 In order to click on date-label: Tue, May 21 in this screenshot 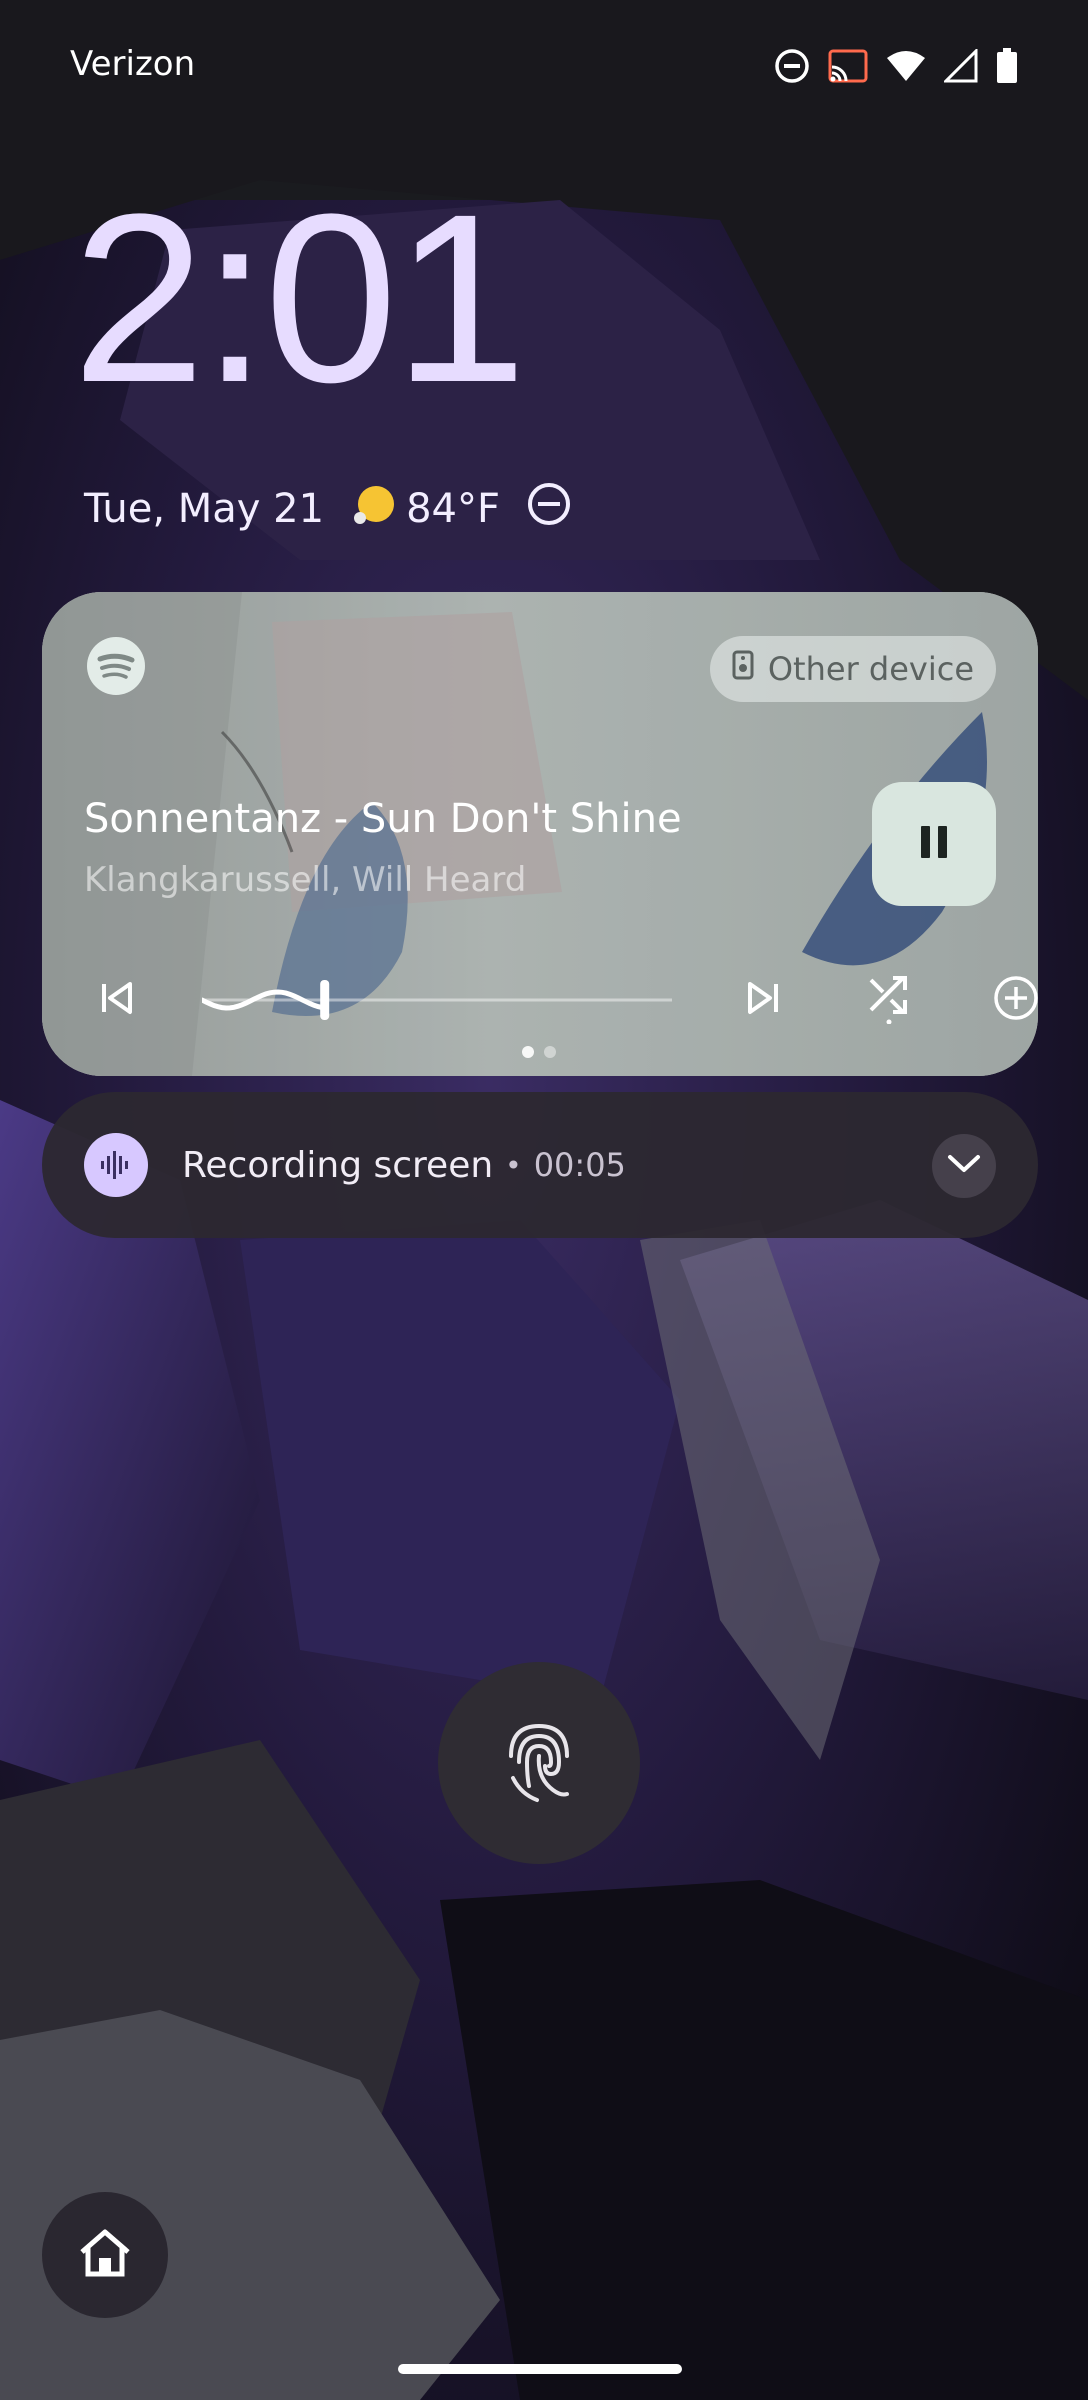, I will do `click(204, 509)`.